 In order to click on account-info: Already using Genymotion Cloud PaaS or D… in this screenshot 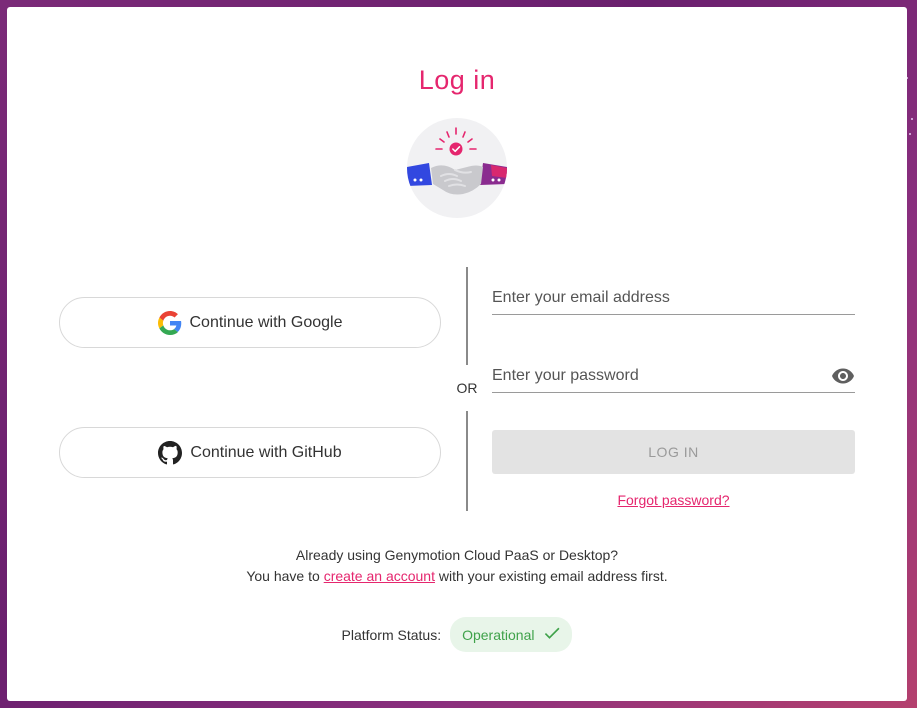, I will do `click(457, 566)`.